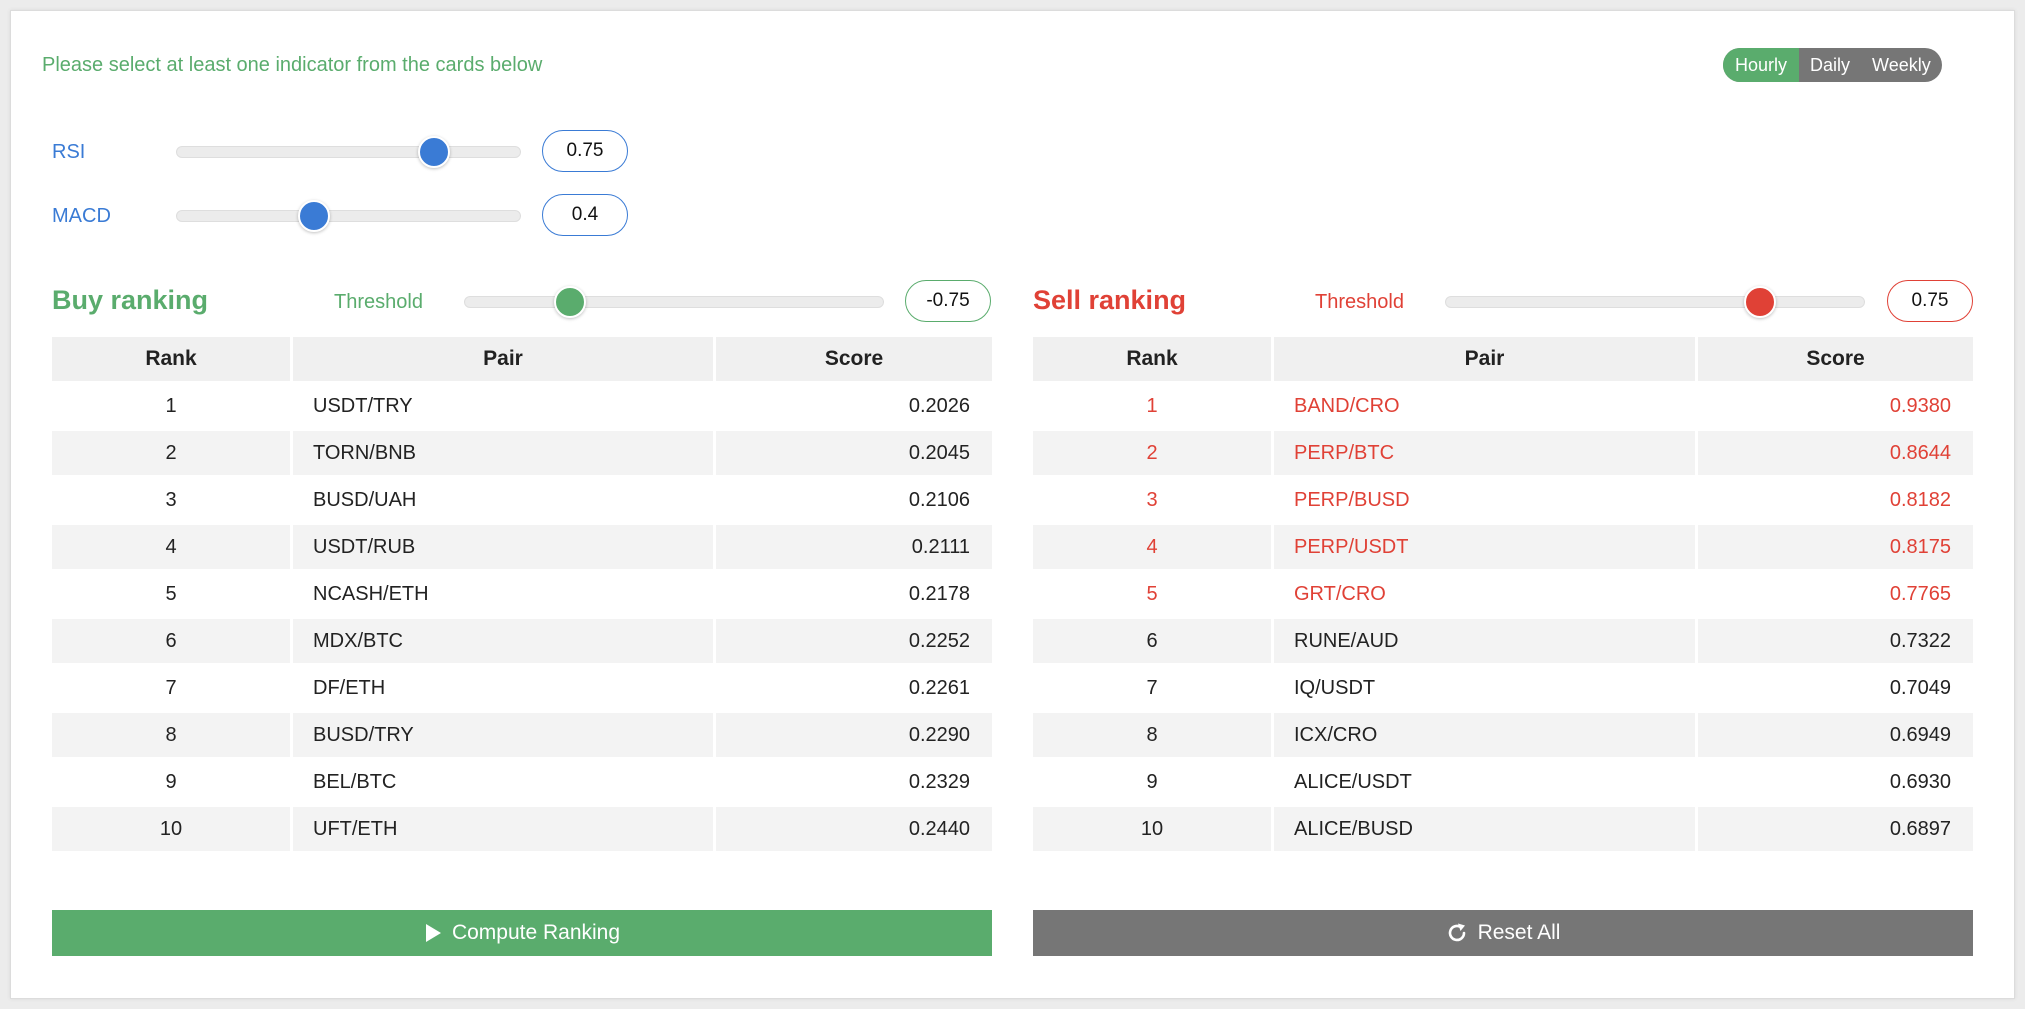  I want to click on cell-score: 0.2111, so click(854, 547).